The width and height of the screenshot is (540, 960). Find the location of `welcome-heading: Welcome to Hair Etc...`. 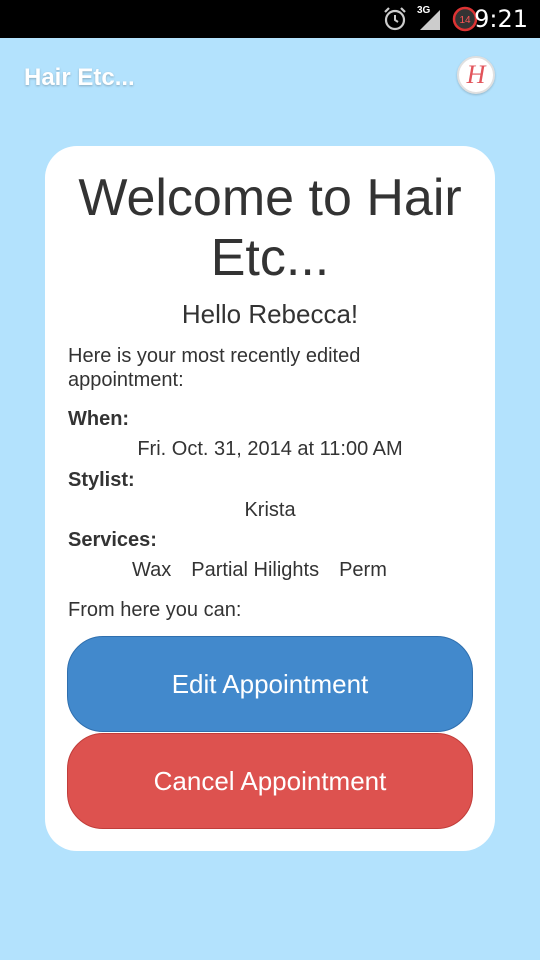

welcome-heading: Welcome to Hair Etc... is located at coordinates (270, 228).